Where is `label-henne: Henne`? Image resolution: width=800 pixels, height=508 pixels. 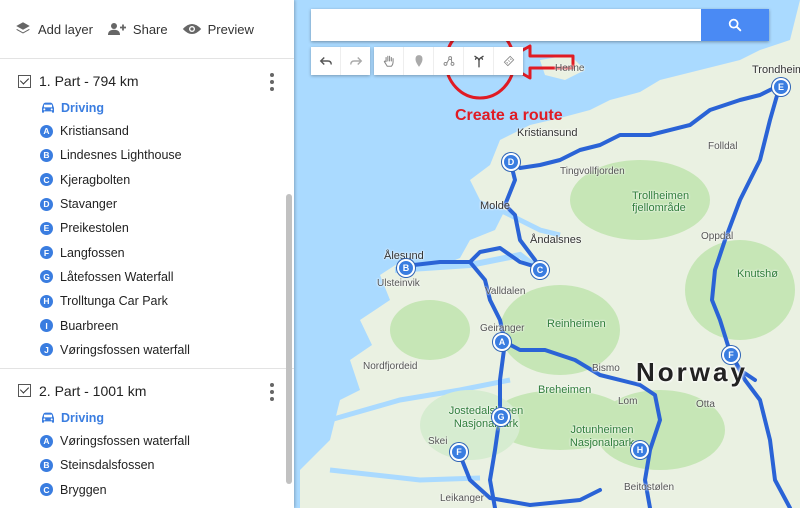 label-henne: Henne is located at coordinates (570, 68).